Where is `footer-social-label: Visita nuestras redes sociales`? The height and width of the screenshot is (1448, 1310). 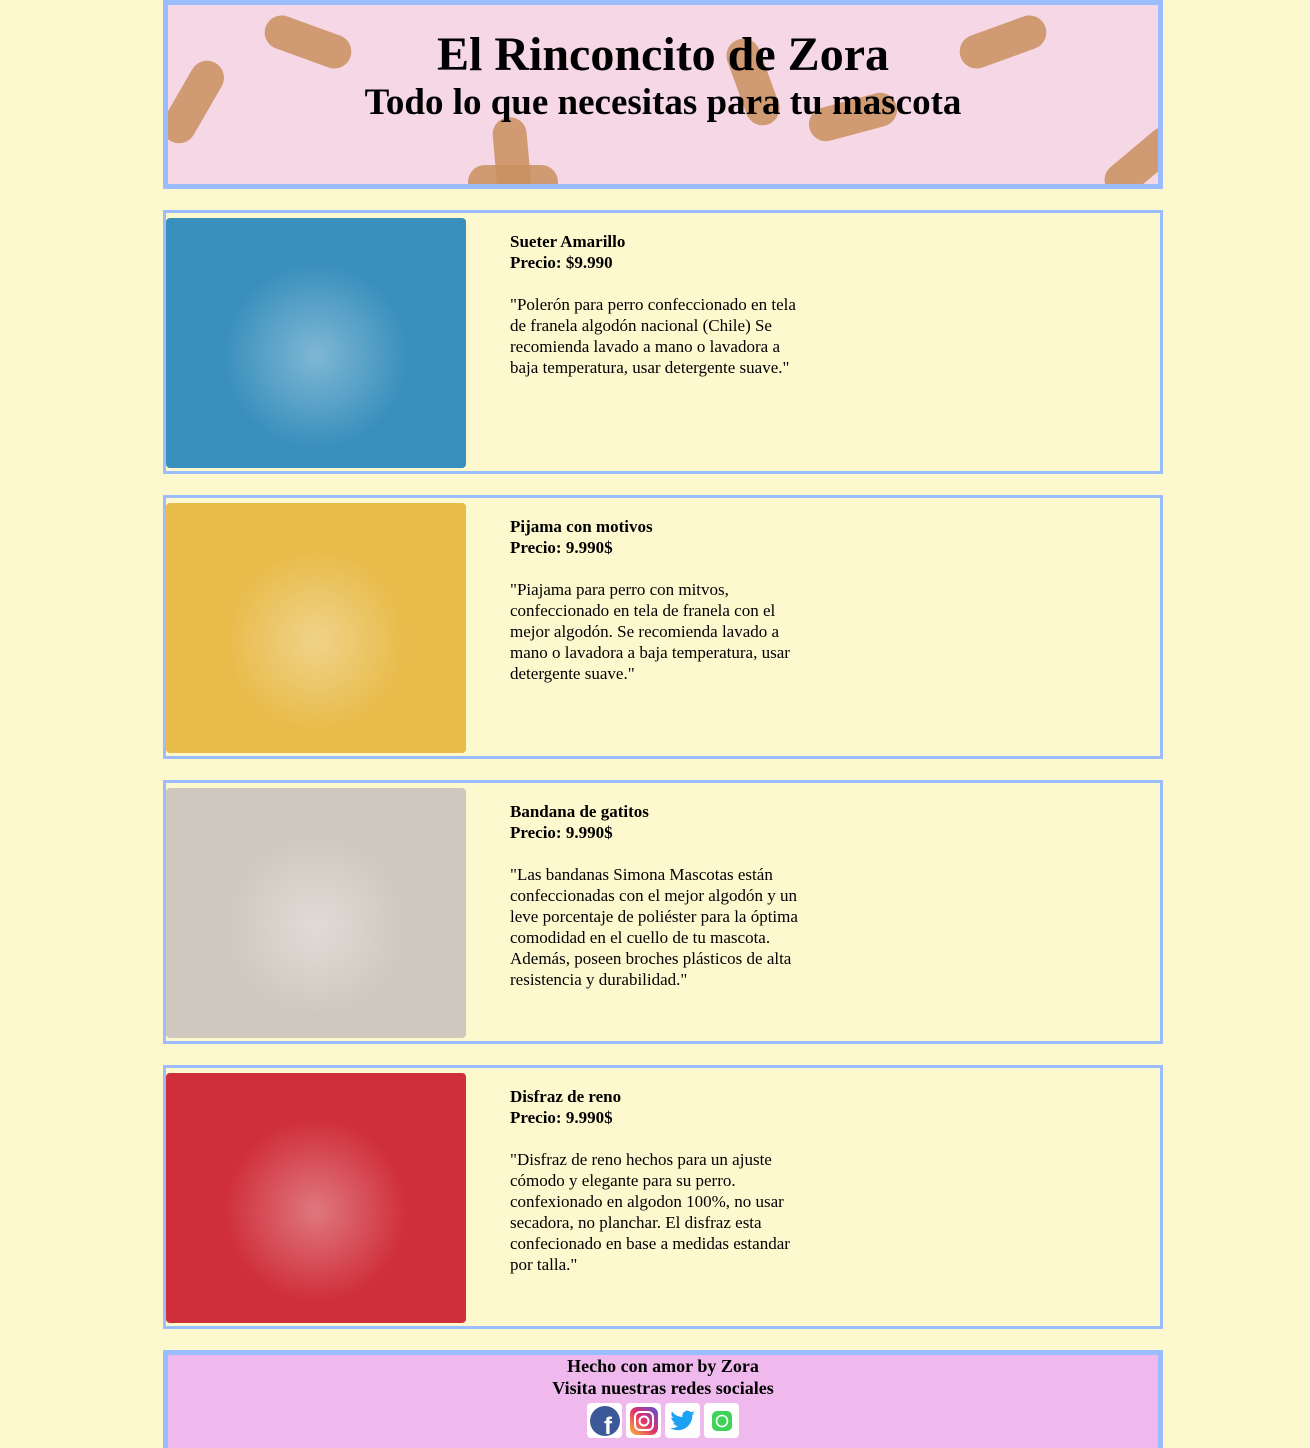
footer-social-label: Visita nuestras redes sociales is located at coordinates (663, 1388).